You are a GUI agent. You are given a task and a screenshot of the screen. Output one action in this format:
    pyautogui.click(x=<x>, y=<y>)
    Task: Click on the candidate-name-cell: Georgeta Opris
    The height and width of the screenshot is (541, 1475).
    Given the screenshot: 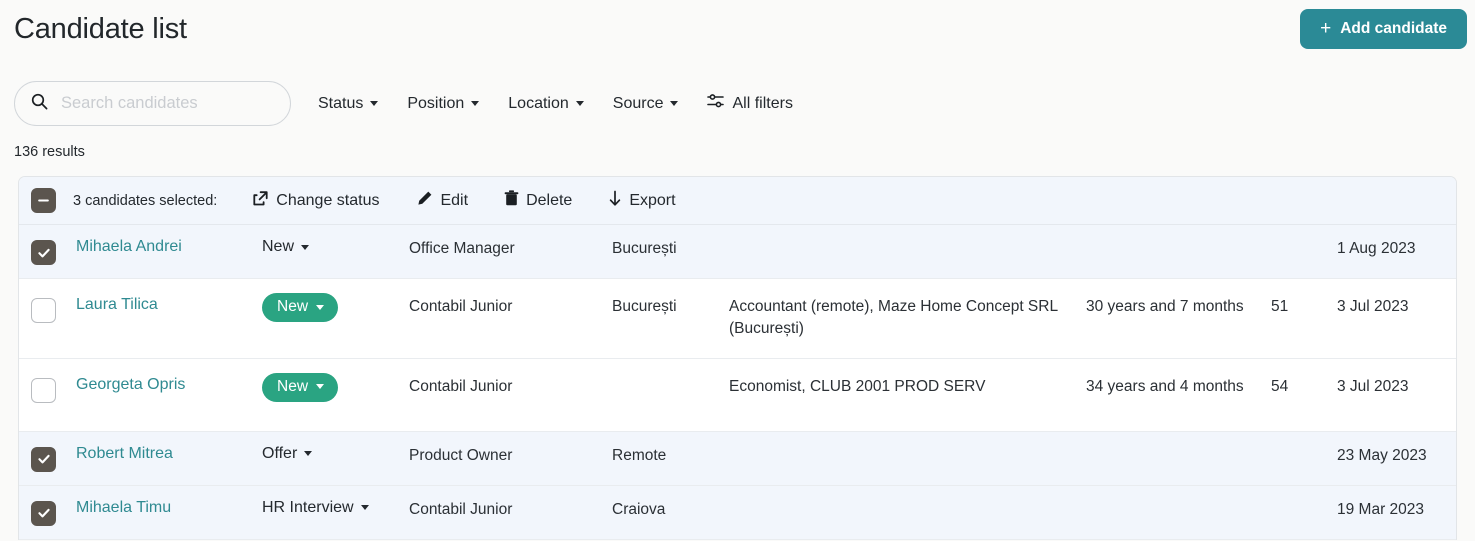 What is the action you would take?
    pyautogui.click(x=169, y=385)
    